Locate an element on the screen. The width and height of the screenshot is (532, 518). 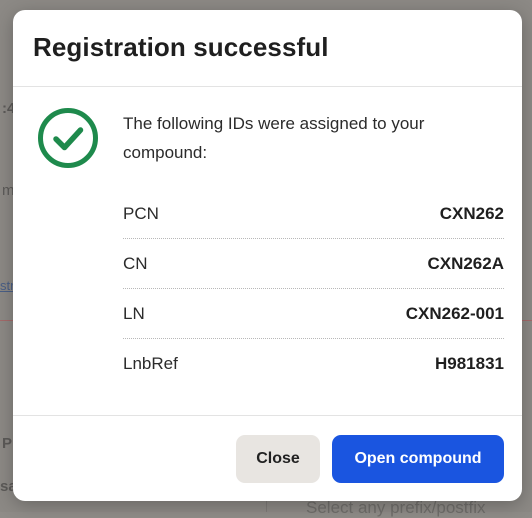
close-button: Close is located at coordinates (278, 459).